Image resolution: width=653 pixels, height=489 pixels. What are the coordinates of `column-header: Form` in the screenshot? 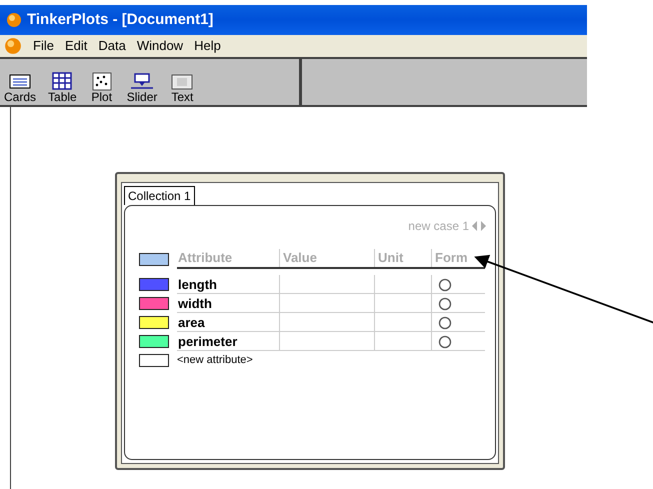 It's located at (458, 258).